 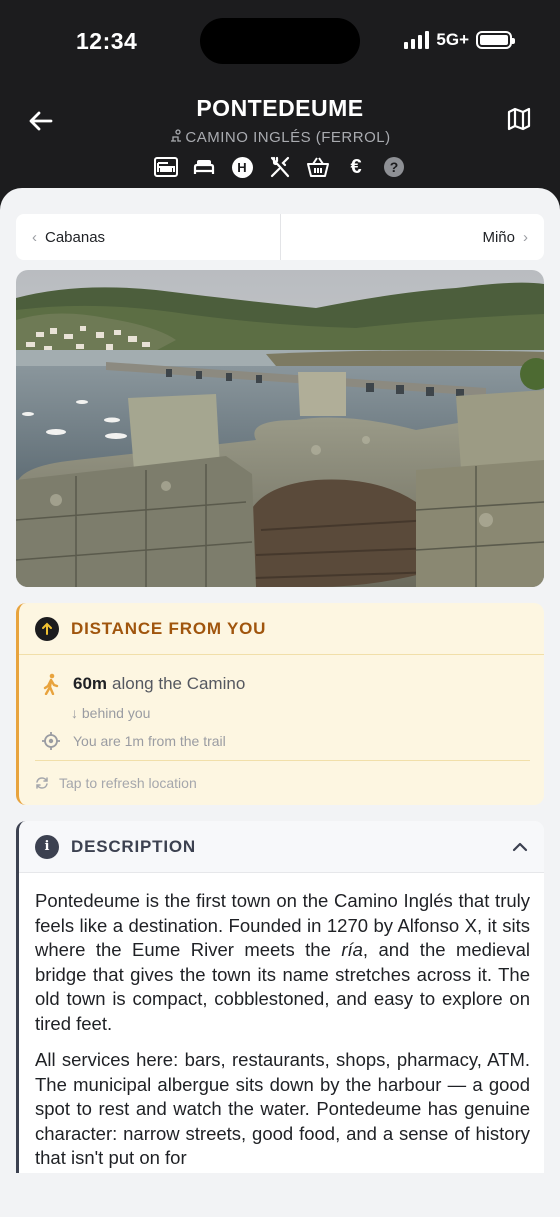 What do you see at coordinates (47, 846) in the screenshot?
I see `info-icon: i` at bounding box center [47, 846].